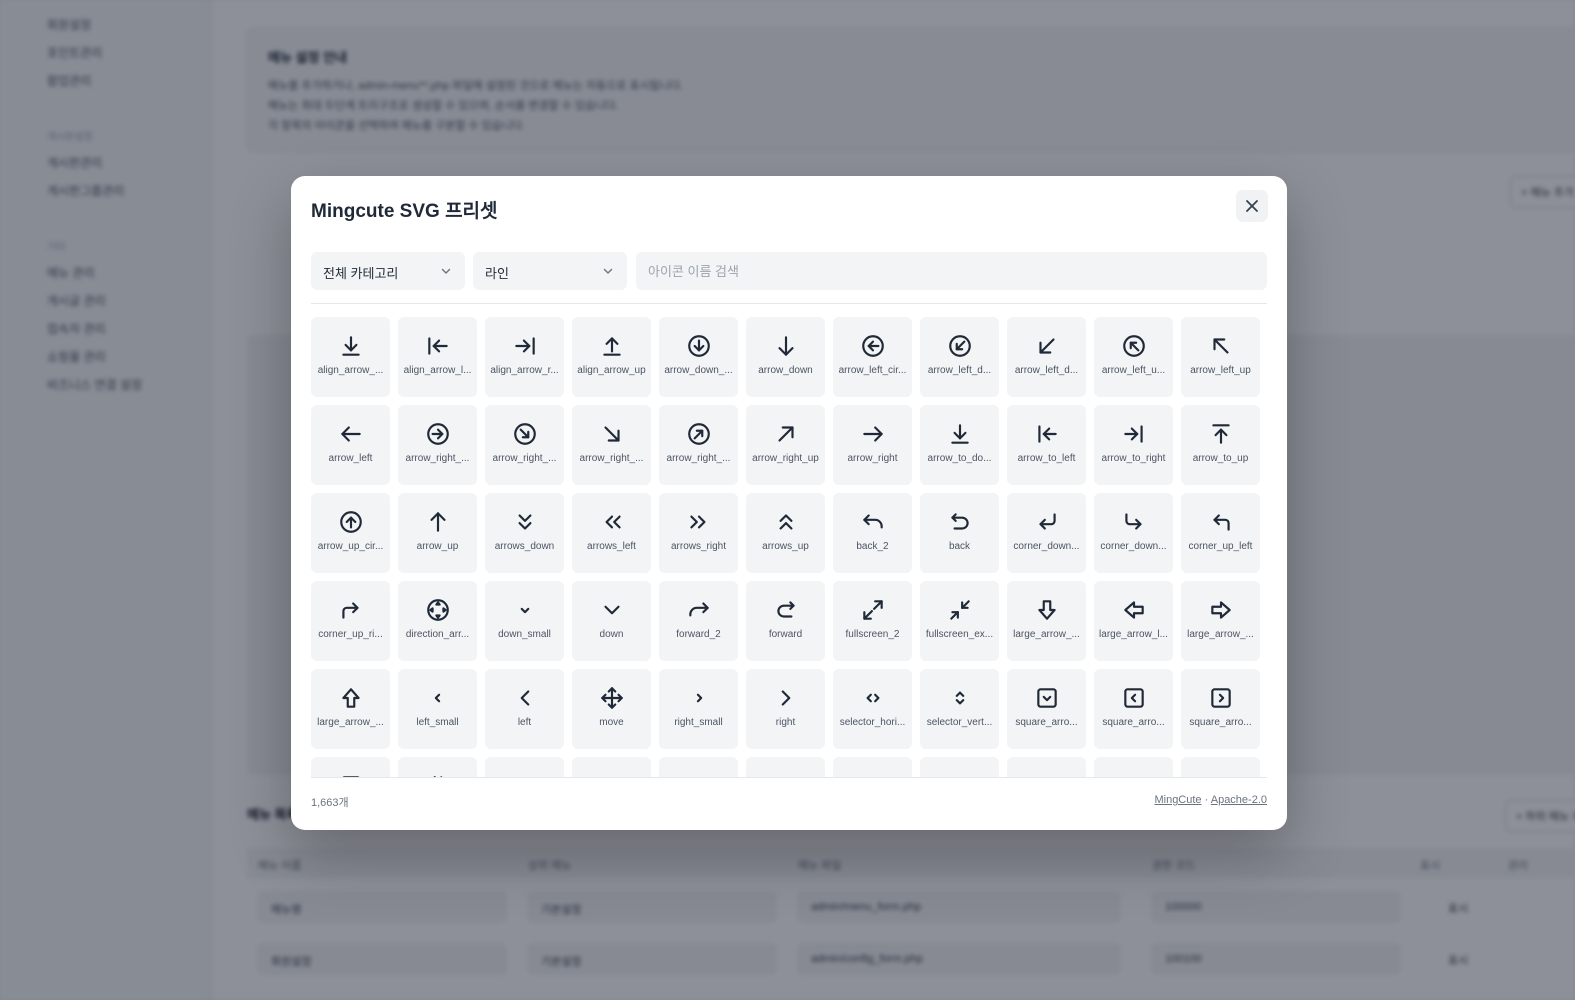 This screenshot has width=1575, height=1000. What do you see at coordinates (698, 709) in the screenshot?
I see `icon-tile: right_small` at bounding box center [698, 709].